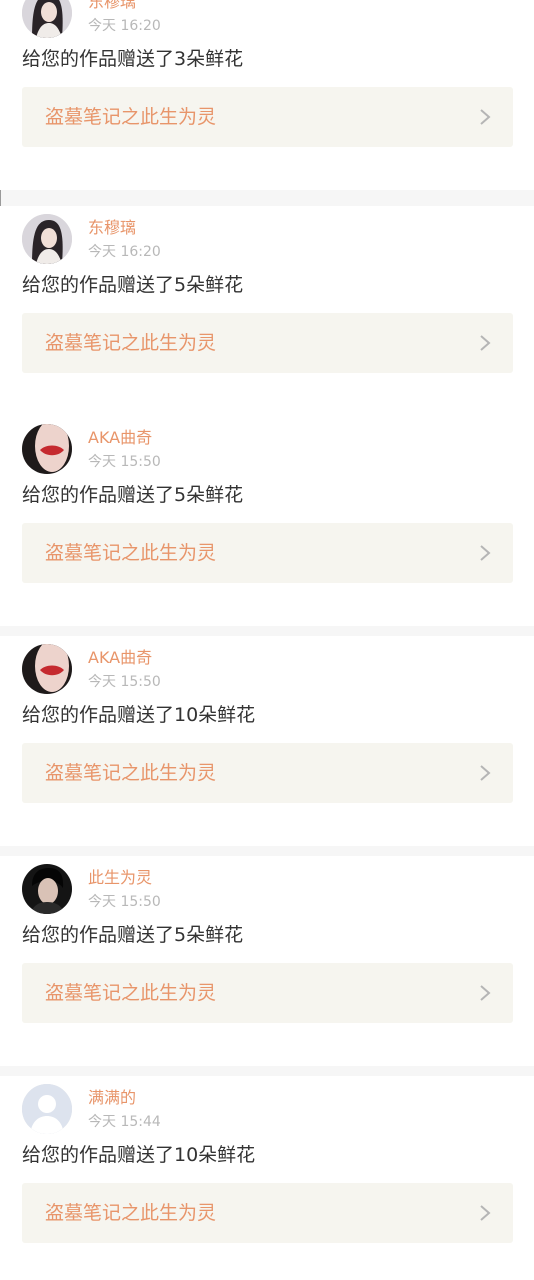 The width and height of the screenshot is (534, 1280). What do you see at coordinates (133, 59) in the screenshot?
I see `gift-message: 给您的作品赠送了3朵鲜花` at bounding box center [133, 59].